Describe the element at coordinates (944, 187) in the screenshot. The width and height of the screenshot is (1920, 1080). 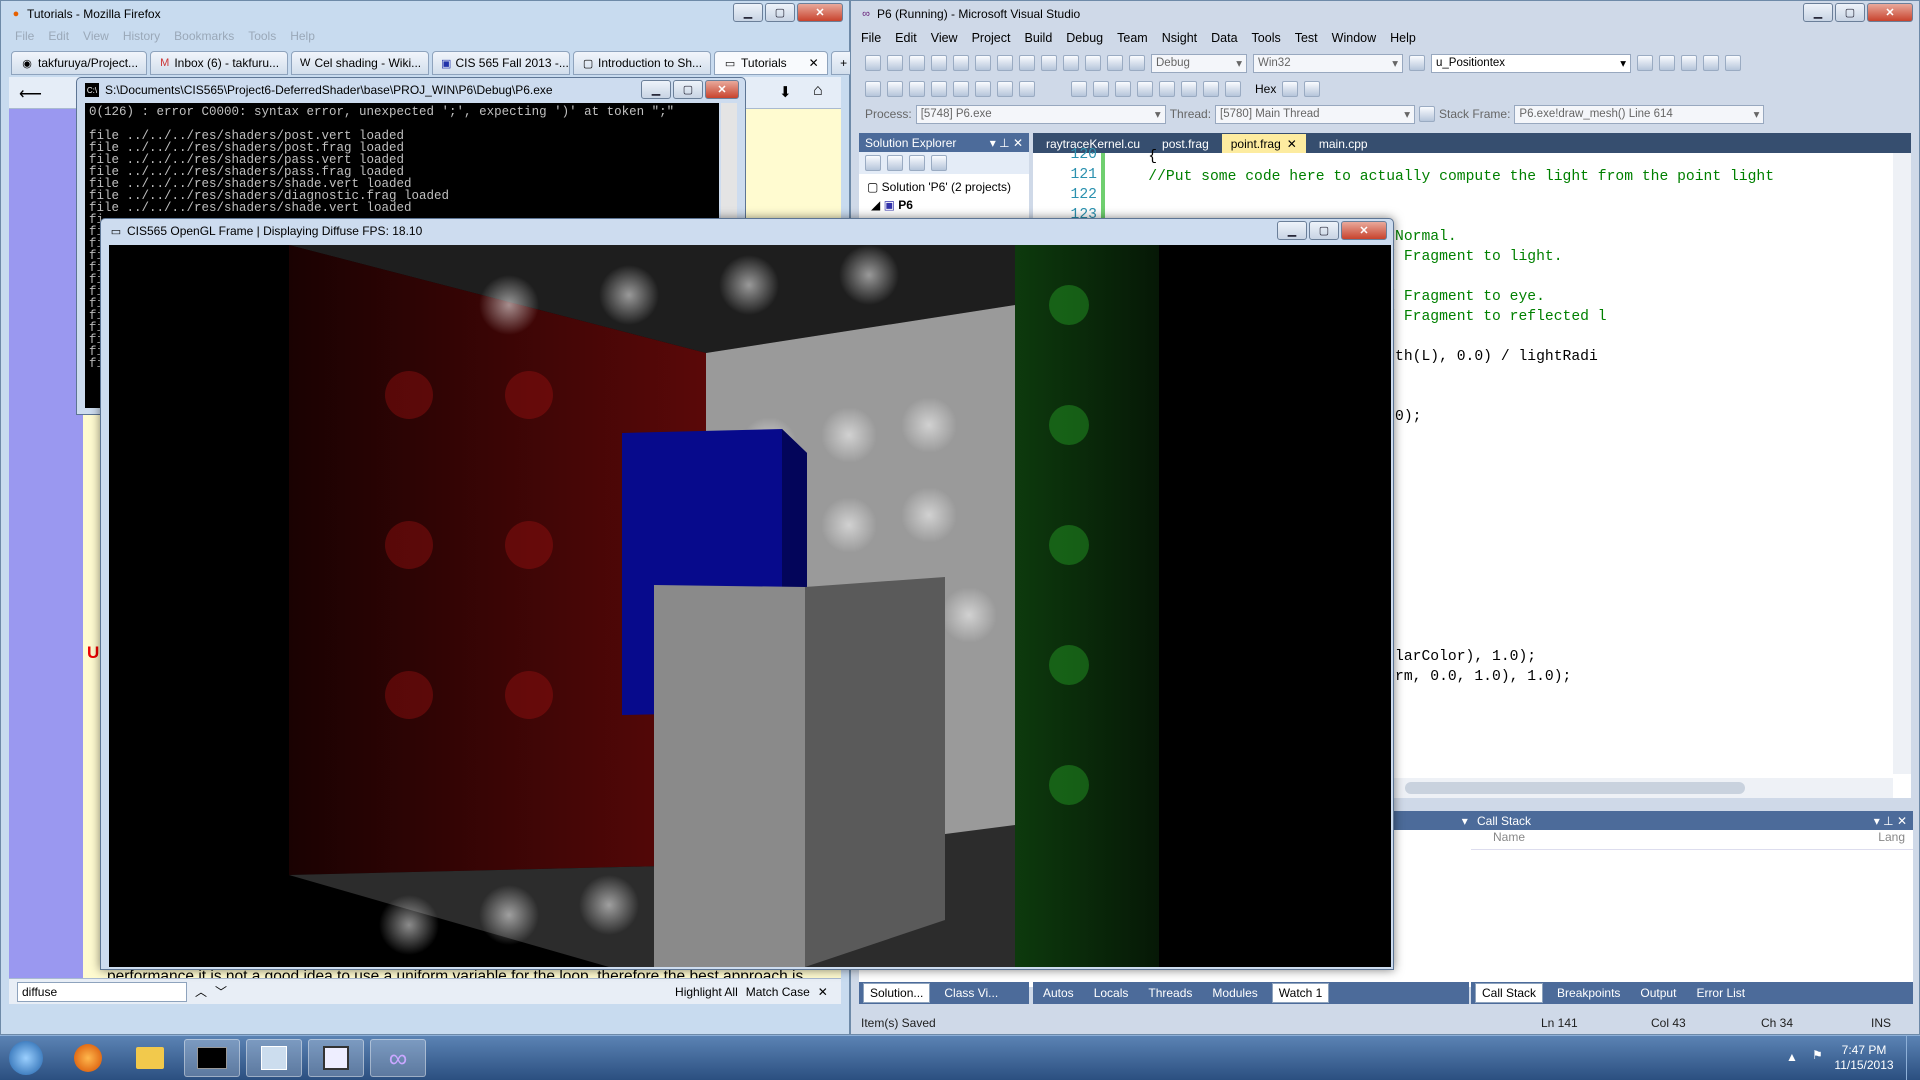
I see `solution-node: ▢ Solution 'P6' (2 projects)` at that location.